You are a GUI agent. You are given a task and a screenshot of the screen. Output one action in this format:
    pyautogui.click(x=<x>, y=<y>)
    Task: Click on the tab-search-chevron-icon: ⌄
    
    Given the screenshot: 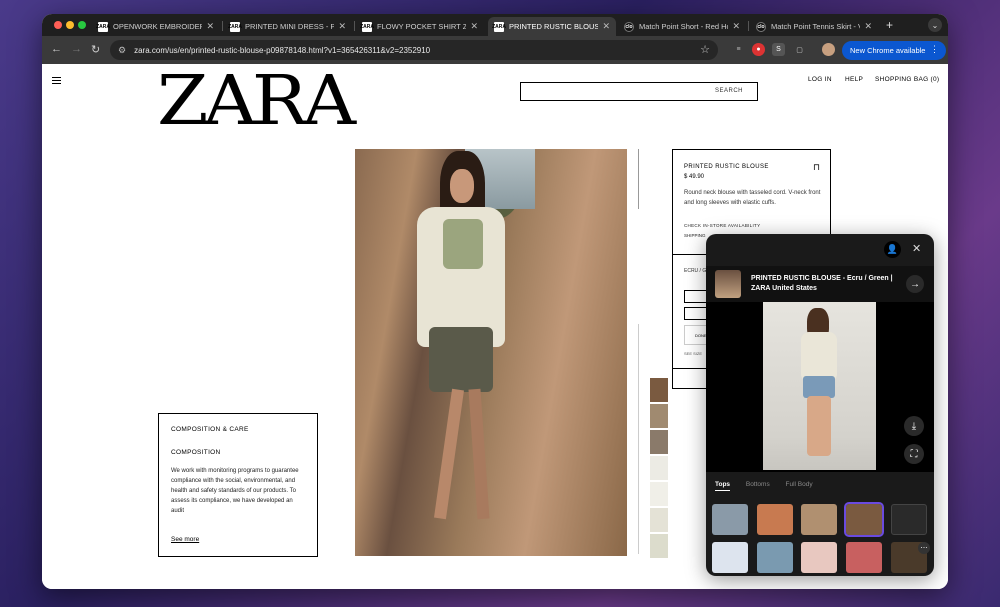 What is the action you would take?
    pyautogui.click(x=935, y=25)
    